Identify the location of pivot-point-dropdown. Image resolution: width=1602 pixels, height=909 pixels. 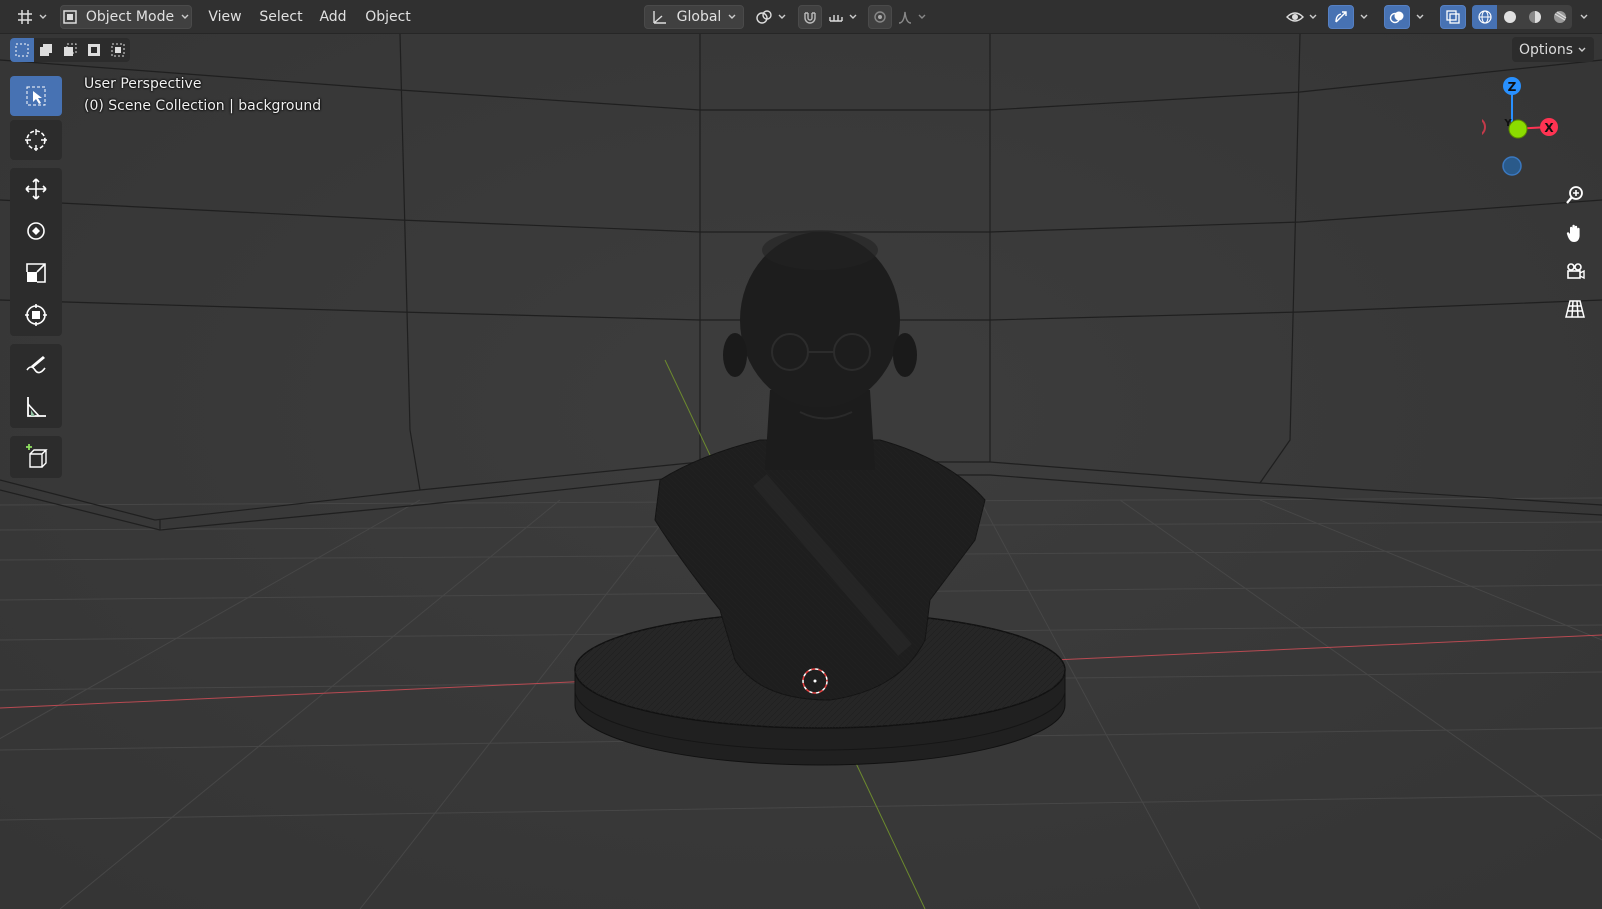
(771, 17).